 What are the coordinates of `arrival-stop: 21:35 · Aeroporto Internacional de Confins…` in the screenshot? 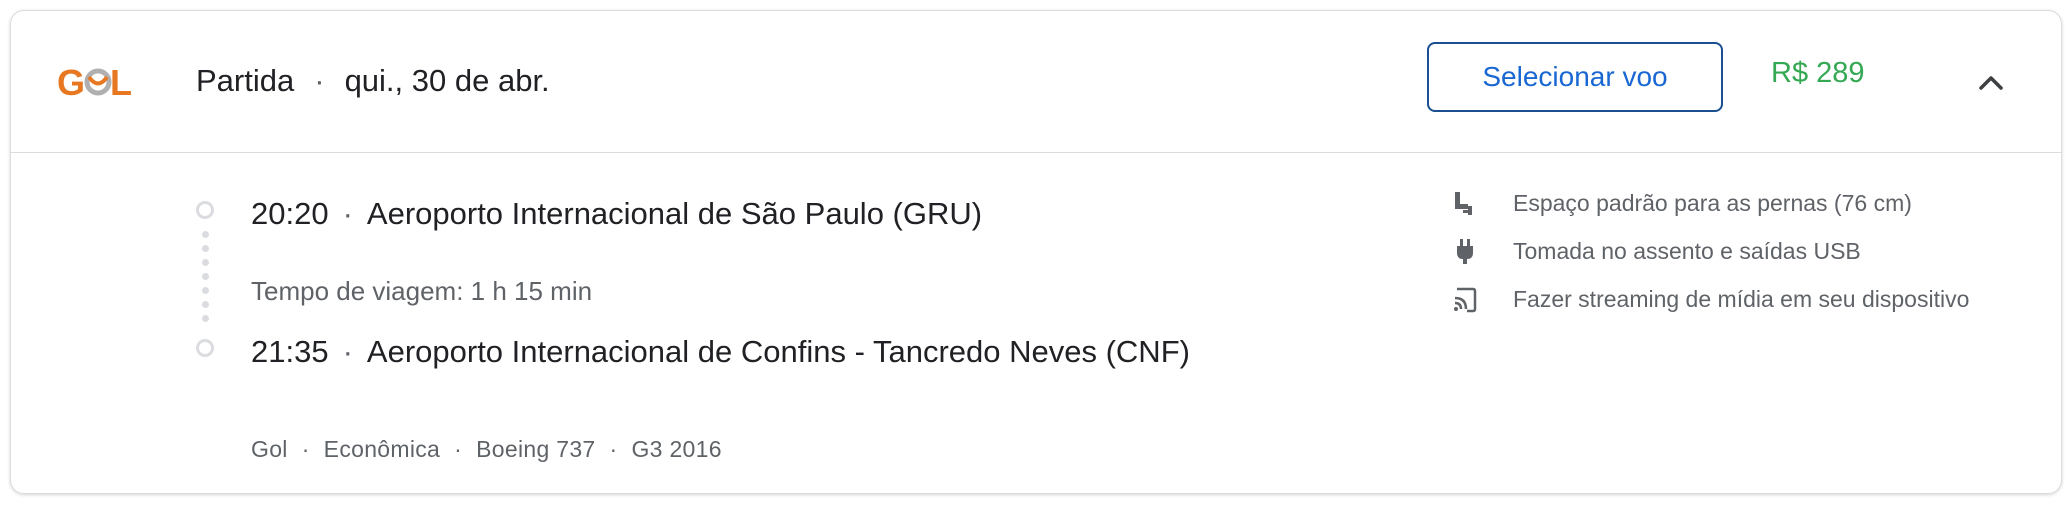 It's located at (720, 352).